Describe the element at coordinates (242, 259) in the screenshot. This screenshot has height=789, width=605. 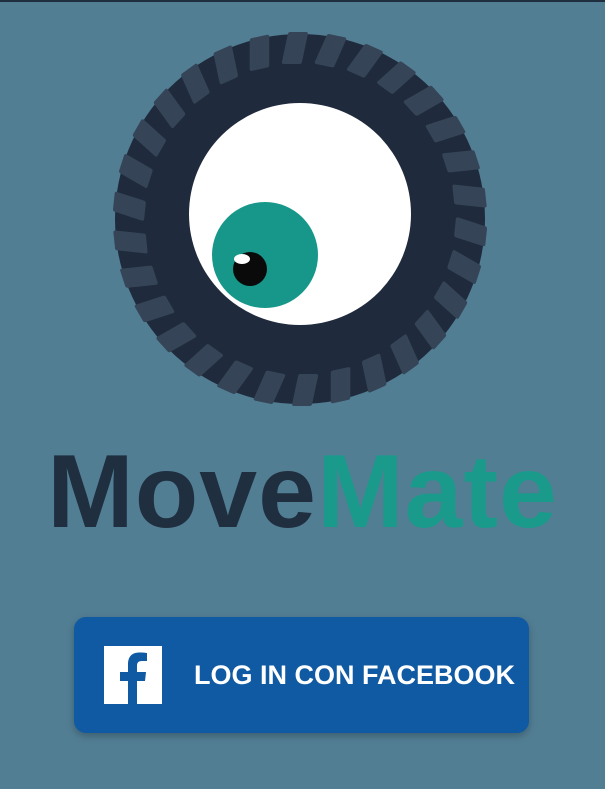
I see `eye-highlight-icon` at that location.